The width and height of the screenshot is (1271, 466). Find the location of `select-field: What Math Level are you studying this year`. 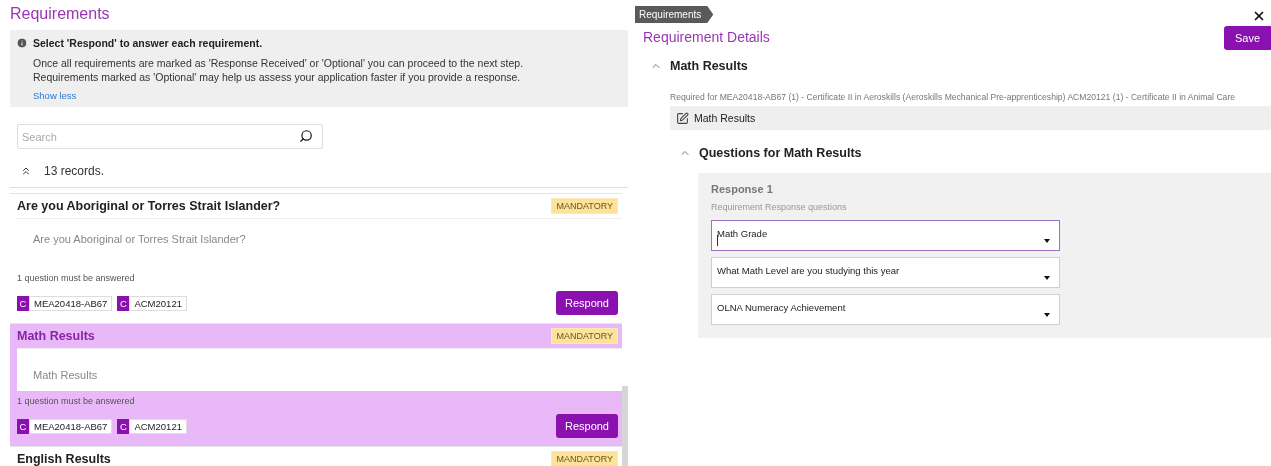

select-field: What Math Level are you studying this year is located at coordinates (885, 272).